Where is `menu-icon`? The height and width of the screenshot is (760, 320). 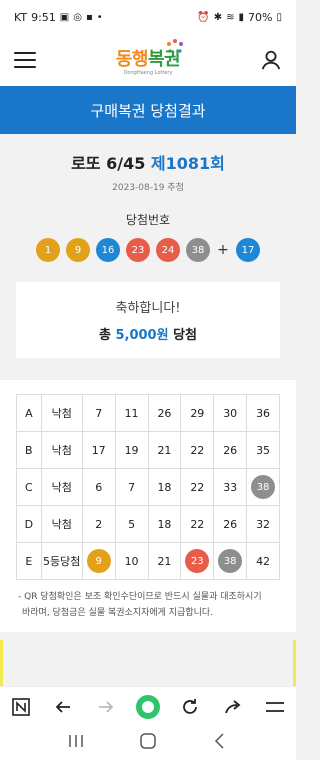 menu-icon is located at coordinates (275, 707).